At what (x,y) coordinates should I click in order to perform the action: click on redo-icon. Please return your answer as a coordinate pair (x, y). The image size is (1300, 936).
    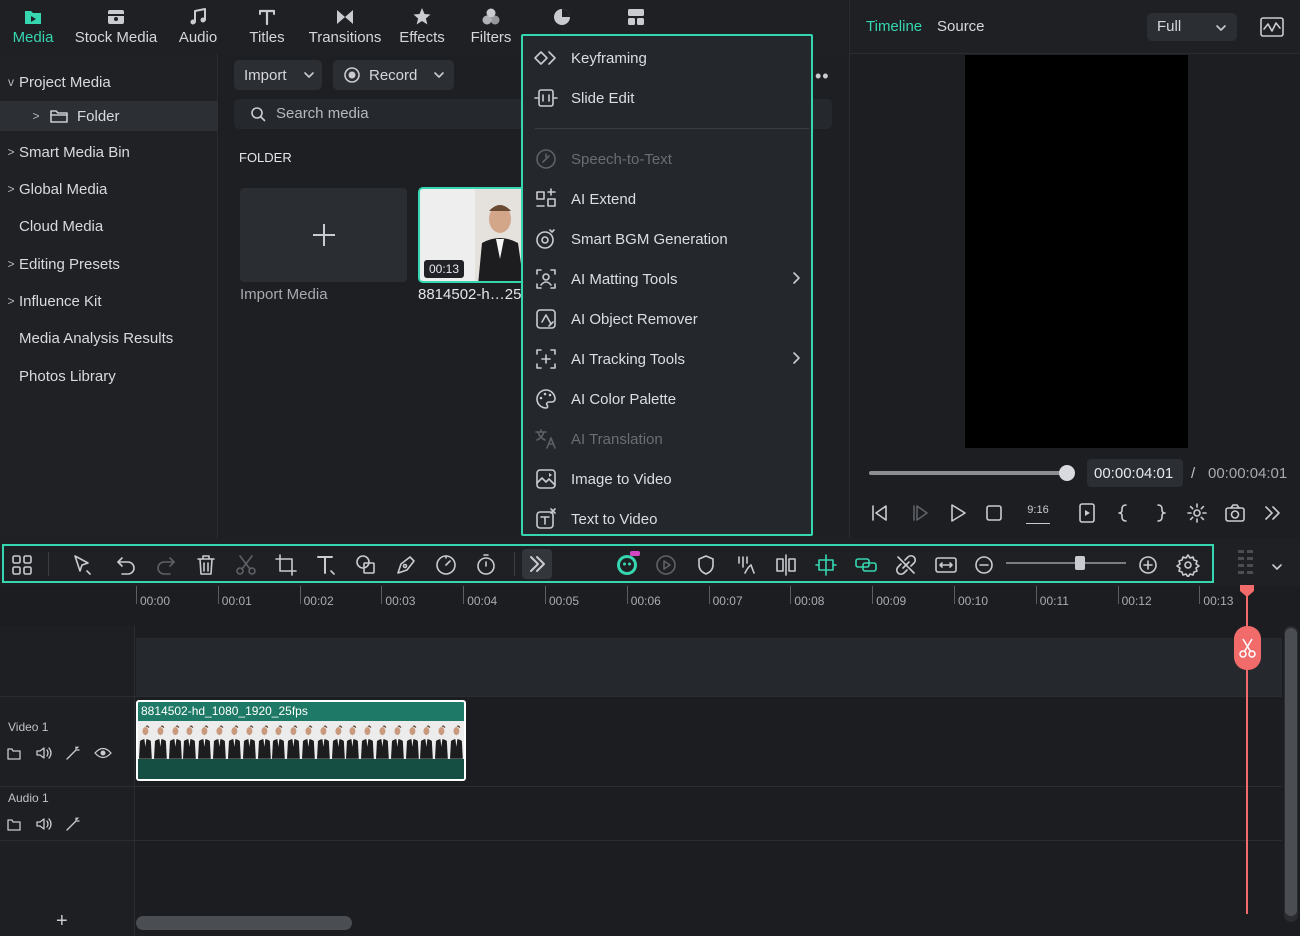
    Looking at the image, I should click on (166, 565).